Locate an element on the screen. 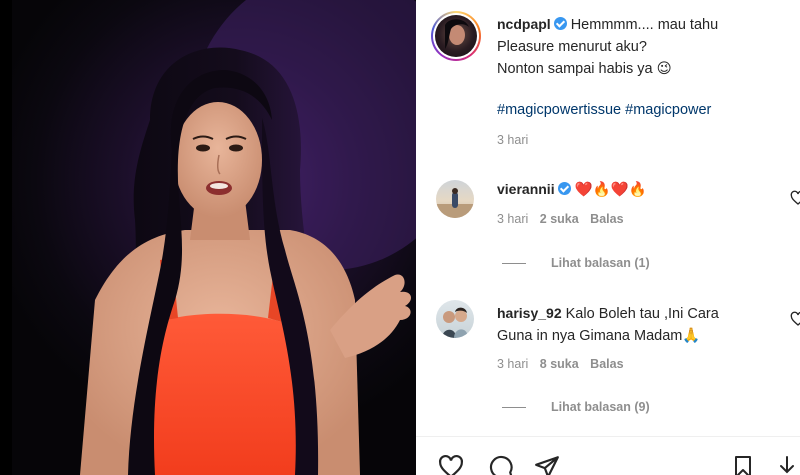 The height and width of the screenshot is (475, 800). view-replies-button: Lihat balasan (9) is located at coordinates (576, 407).